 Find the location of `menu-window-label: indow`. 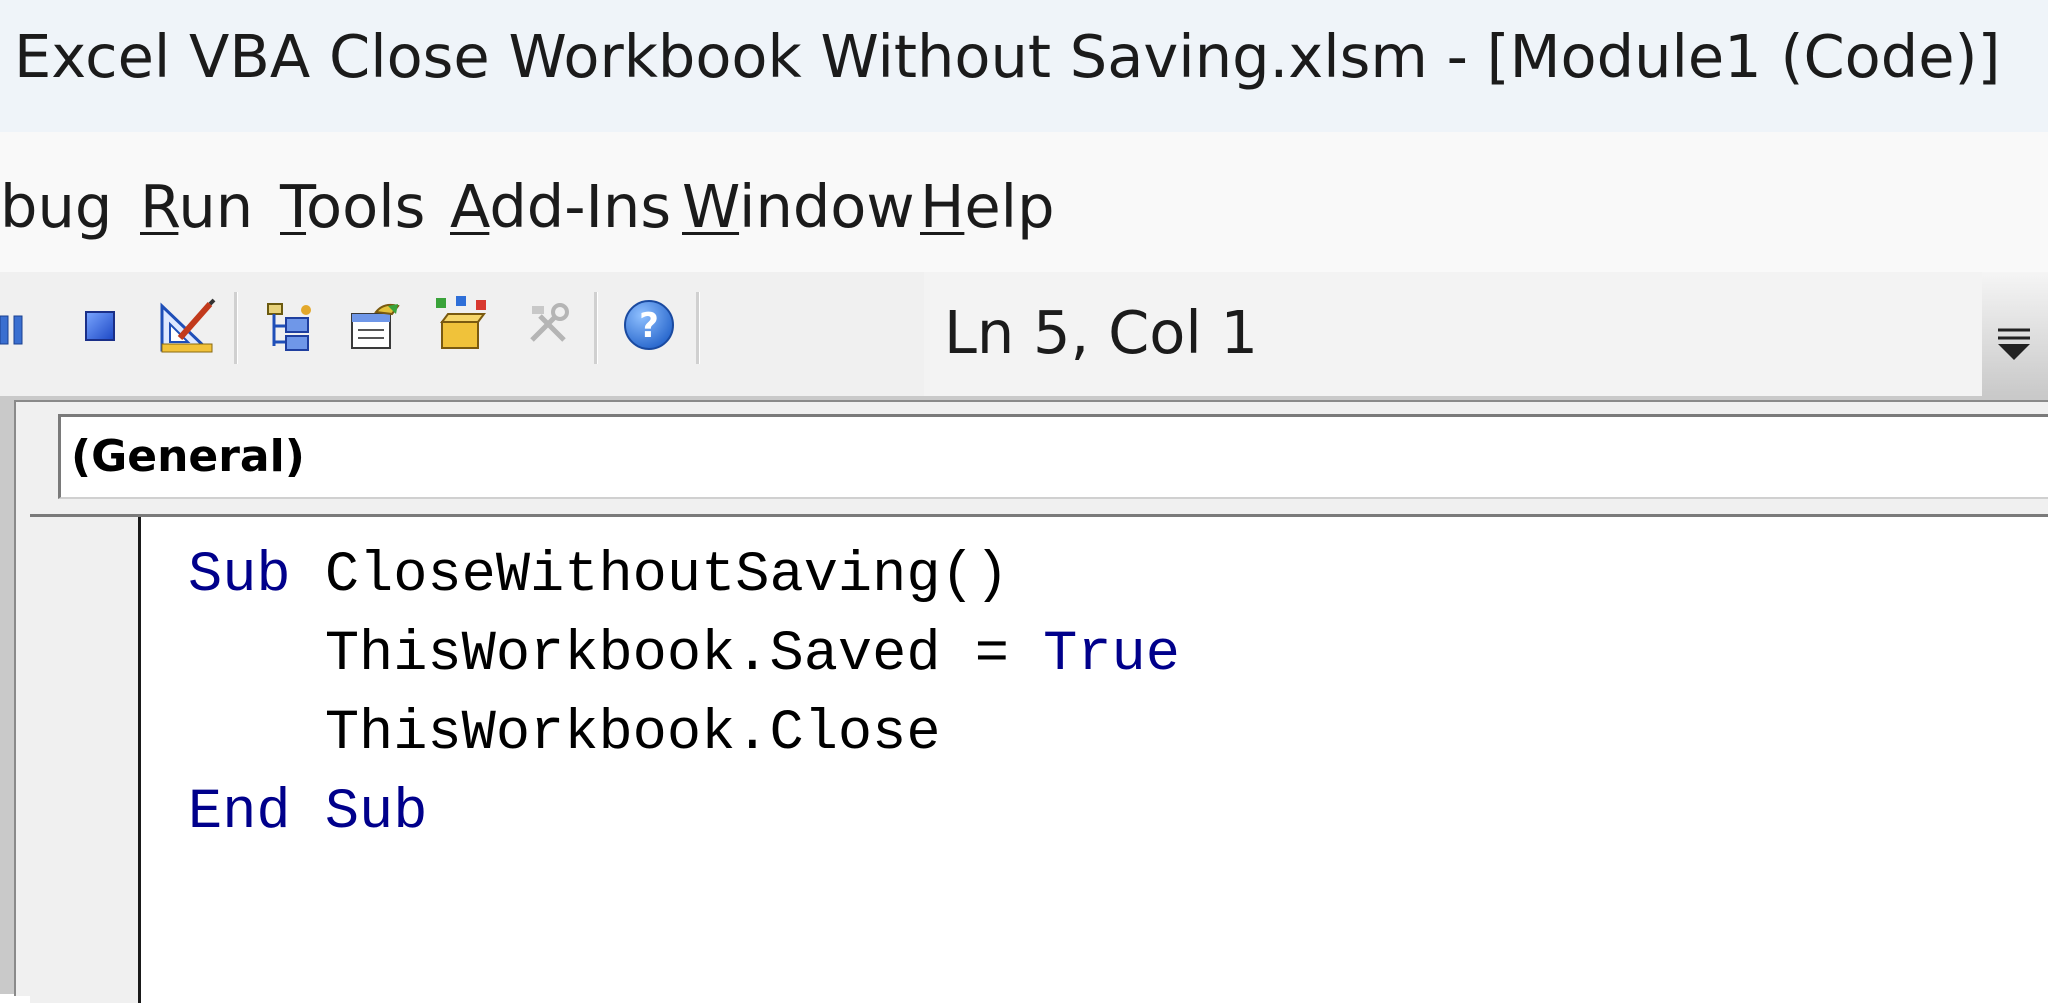

menu-window-label: indow is located at coordinates (827, 206).